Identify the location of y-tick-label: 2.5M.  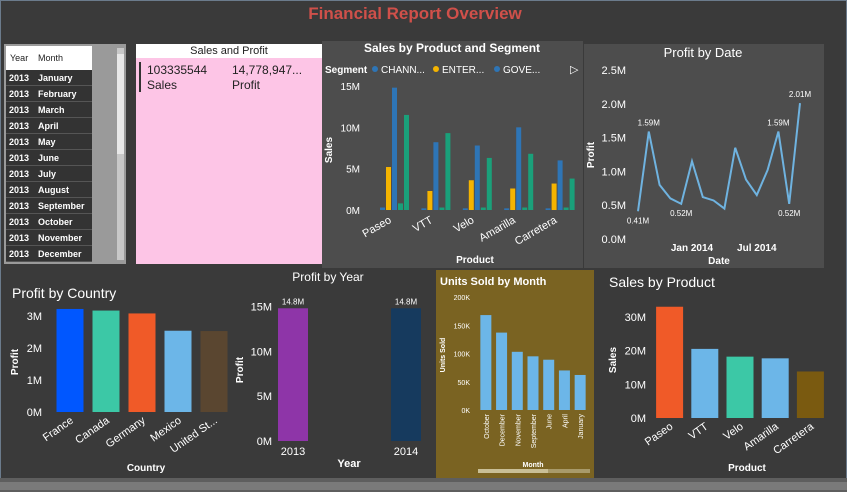
(614, 71).